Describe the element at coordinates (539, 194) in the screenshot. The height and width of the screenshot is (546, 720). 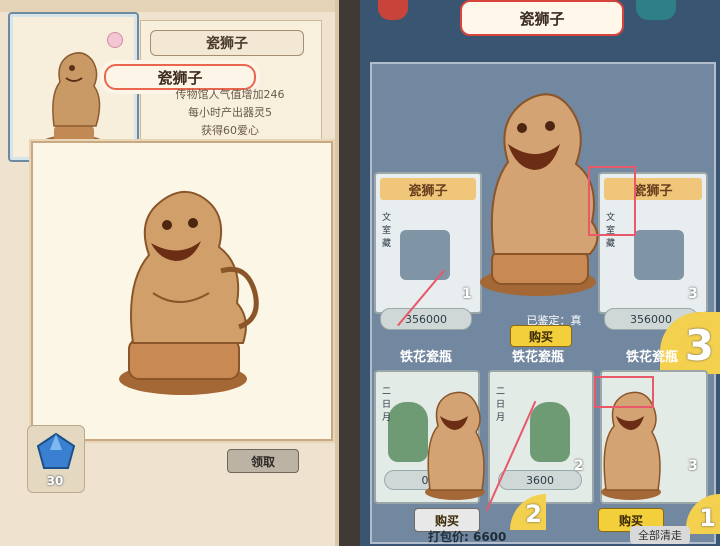
I see `lion-statue-featured` at that location.